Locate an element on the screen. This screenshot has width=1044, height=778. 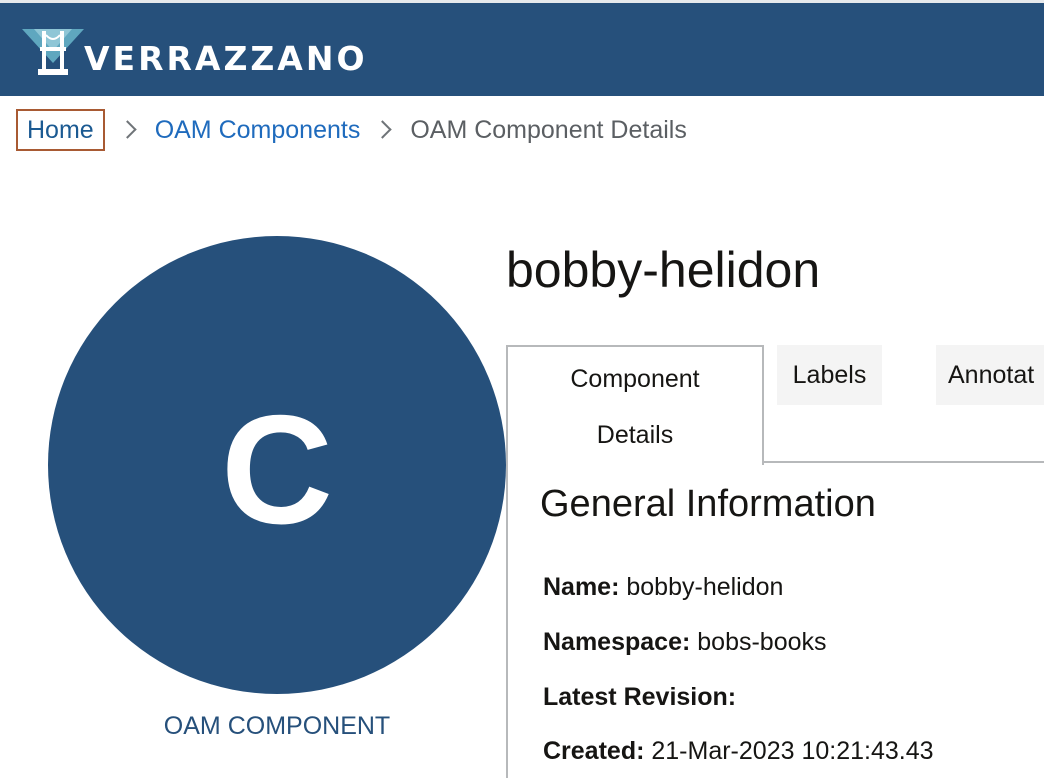
field-value: bobs-books is located at coordinates (762, 642).